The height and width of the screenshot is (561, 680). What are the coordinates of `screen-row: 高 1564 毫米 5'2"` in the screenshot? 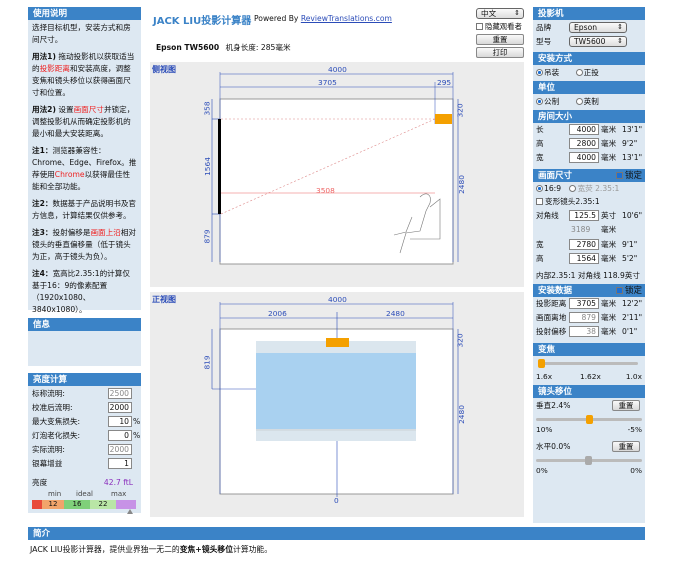 It's located at (589, 259).